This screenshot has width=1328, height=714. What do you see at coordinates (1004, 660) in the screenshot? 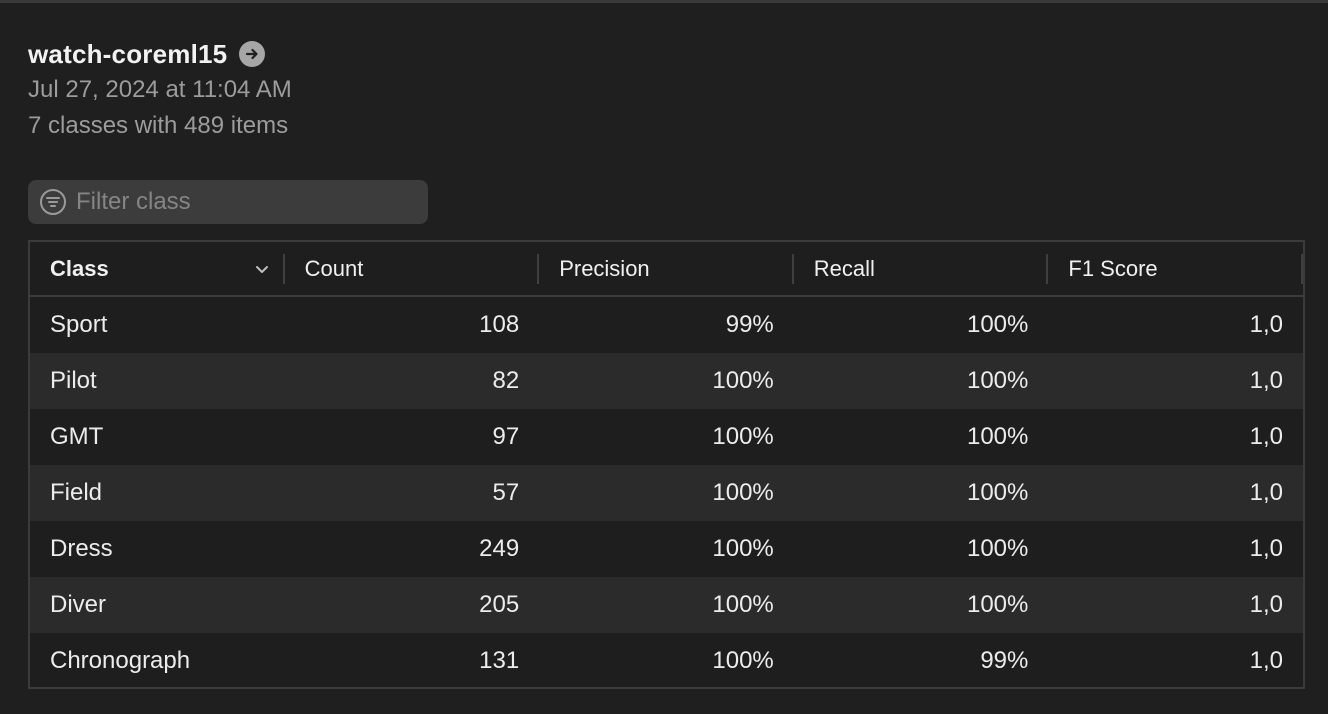
I see `cell-recall: 99%` at bounding box center [1004, 660].